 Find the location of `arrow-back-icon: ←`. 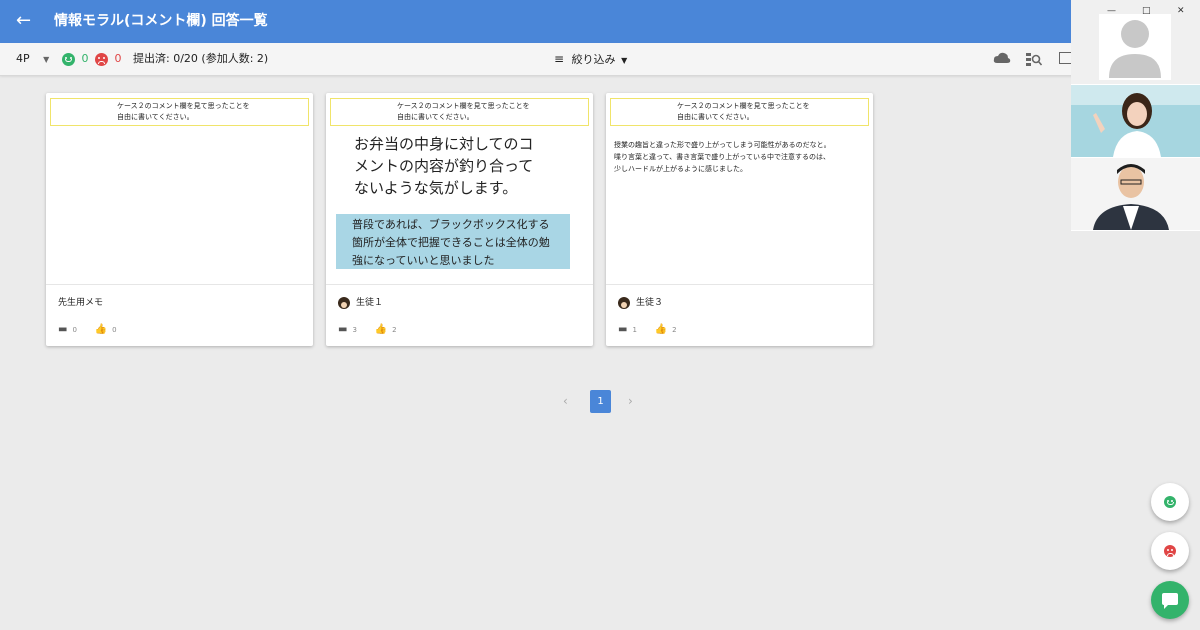

arrow-back-icon: ← is located at coordinates (23, 21).